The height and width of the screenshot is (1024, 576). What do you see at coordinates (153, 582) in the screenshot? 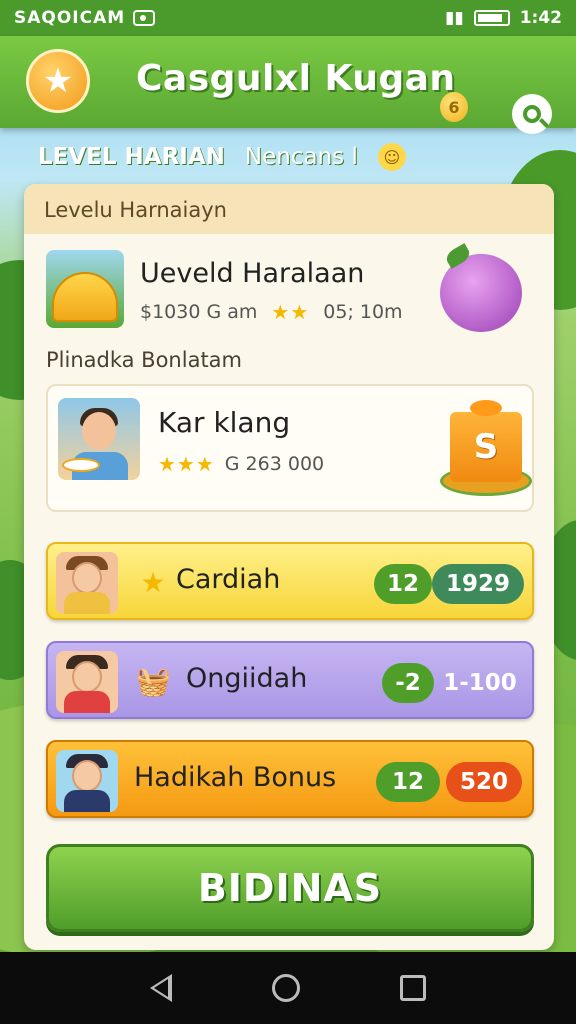
I see `star-icon: ★` at bounding box center [153, 582].